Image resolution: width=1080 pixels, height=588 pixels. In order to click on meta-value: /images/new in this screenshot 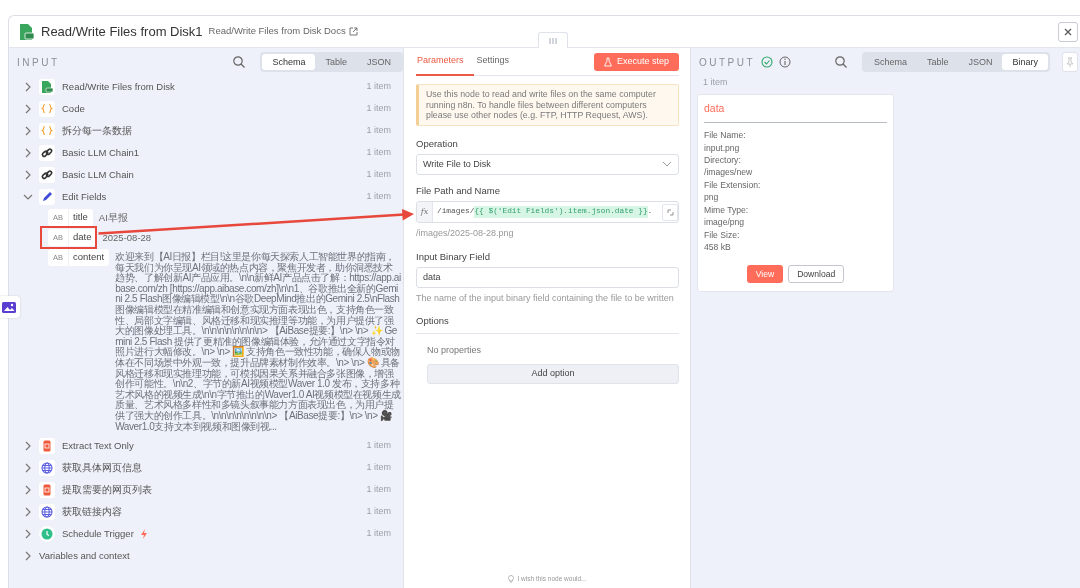, I will do `click(729, 172)`.